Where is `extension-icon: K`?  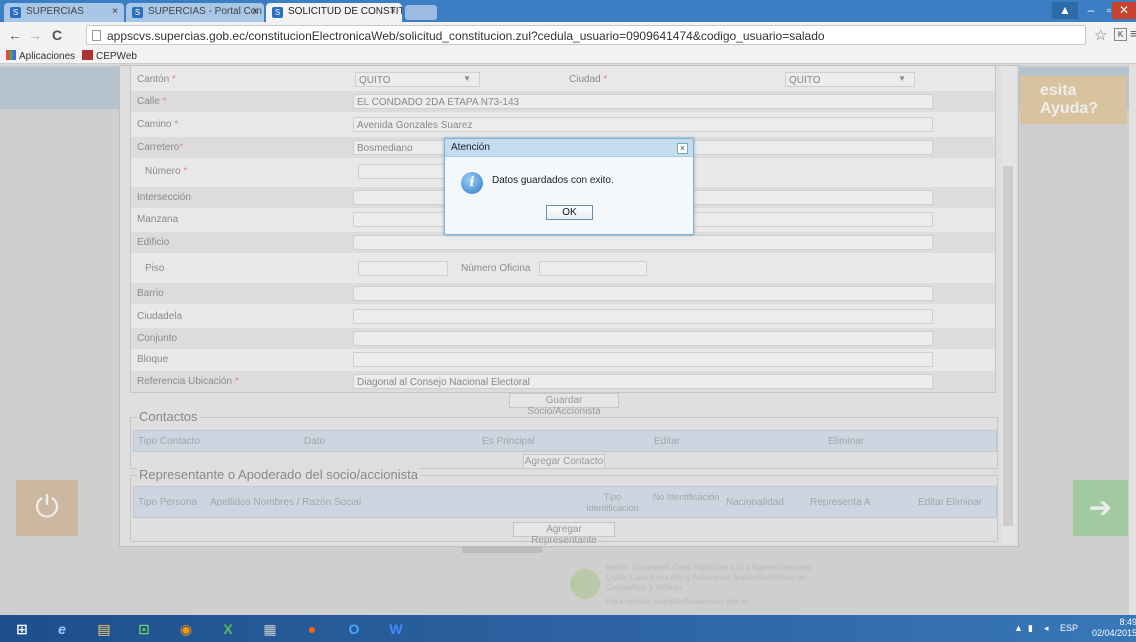
extension-icon: K is located at coordinates (1120, 34).